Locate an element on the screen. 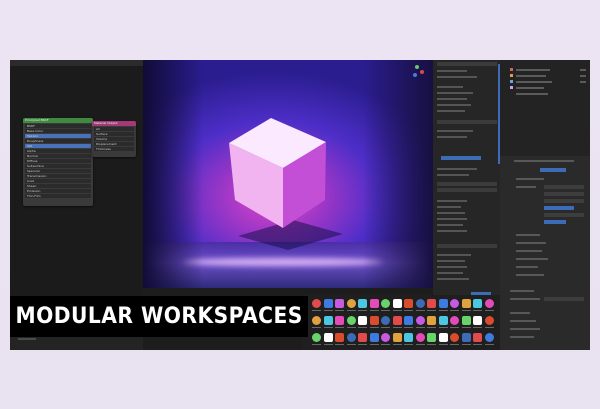 This screenshot has height=409, width=600. footer-item is located at coordinates (27, 339).